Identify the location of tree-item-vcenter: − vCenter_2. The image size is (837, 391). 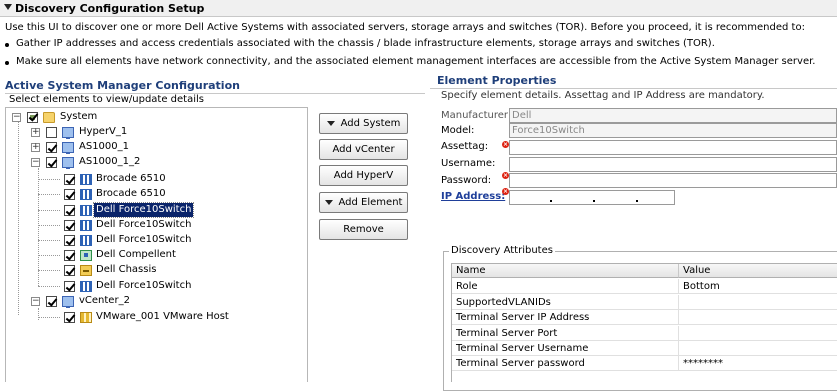
(156, 301).